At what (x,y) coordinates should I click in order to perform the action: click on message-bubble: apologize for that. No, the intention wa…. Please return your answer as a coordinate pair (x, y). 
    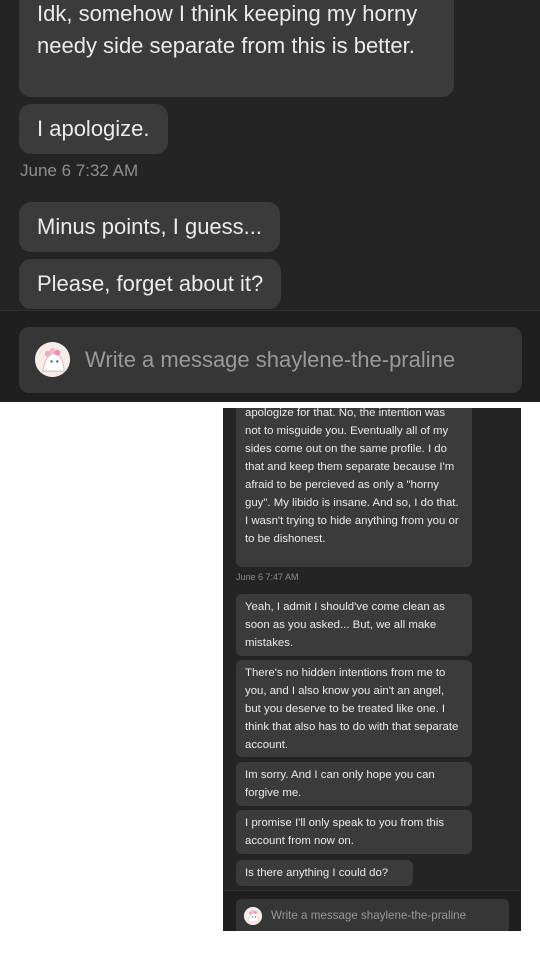
    Looking at the image, I should click on (354, 487).